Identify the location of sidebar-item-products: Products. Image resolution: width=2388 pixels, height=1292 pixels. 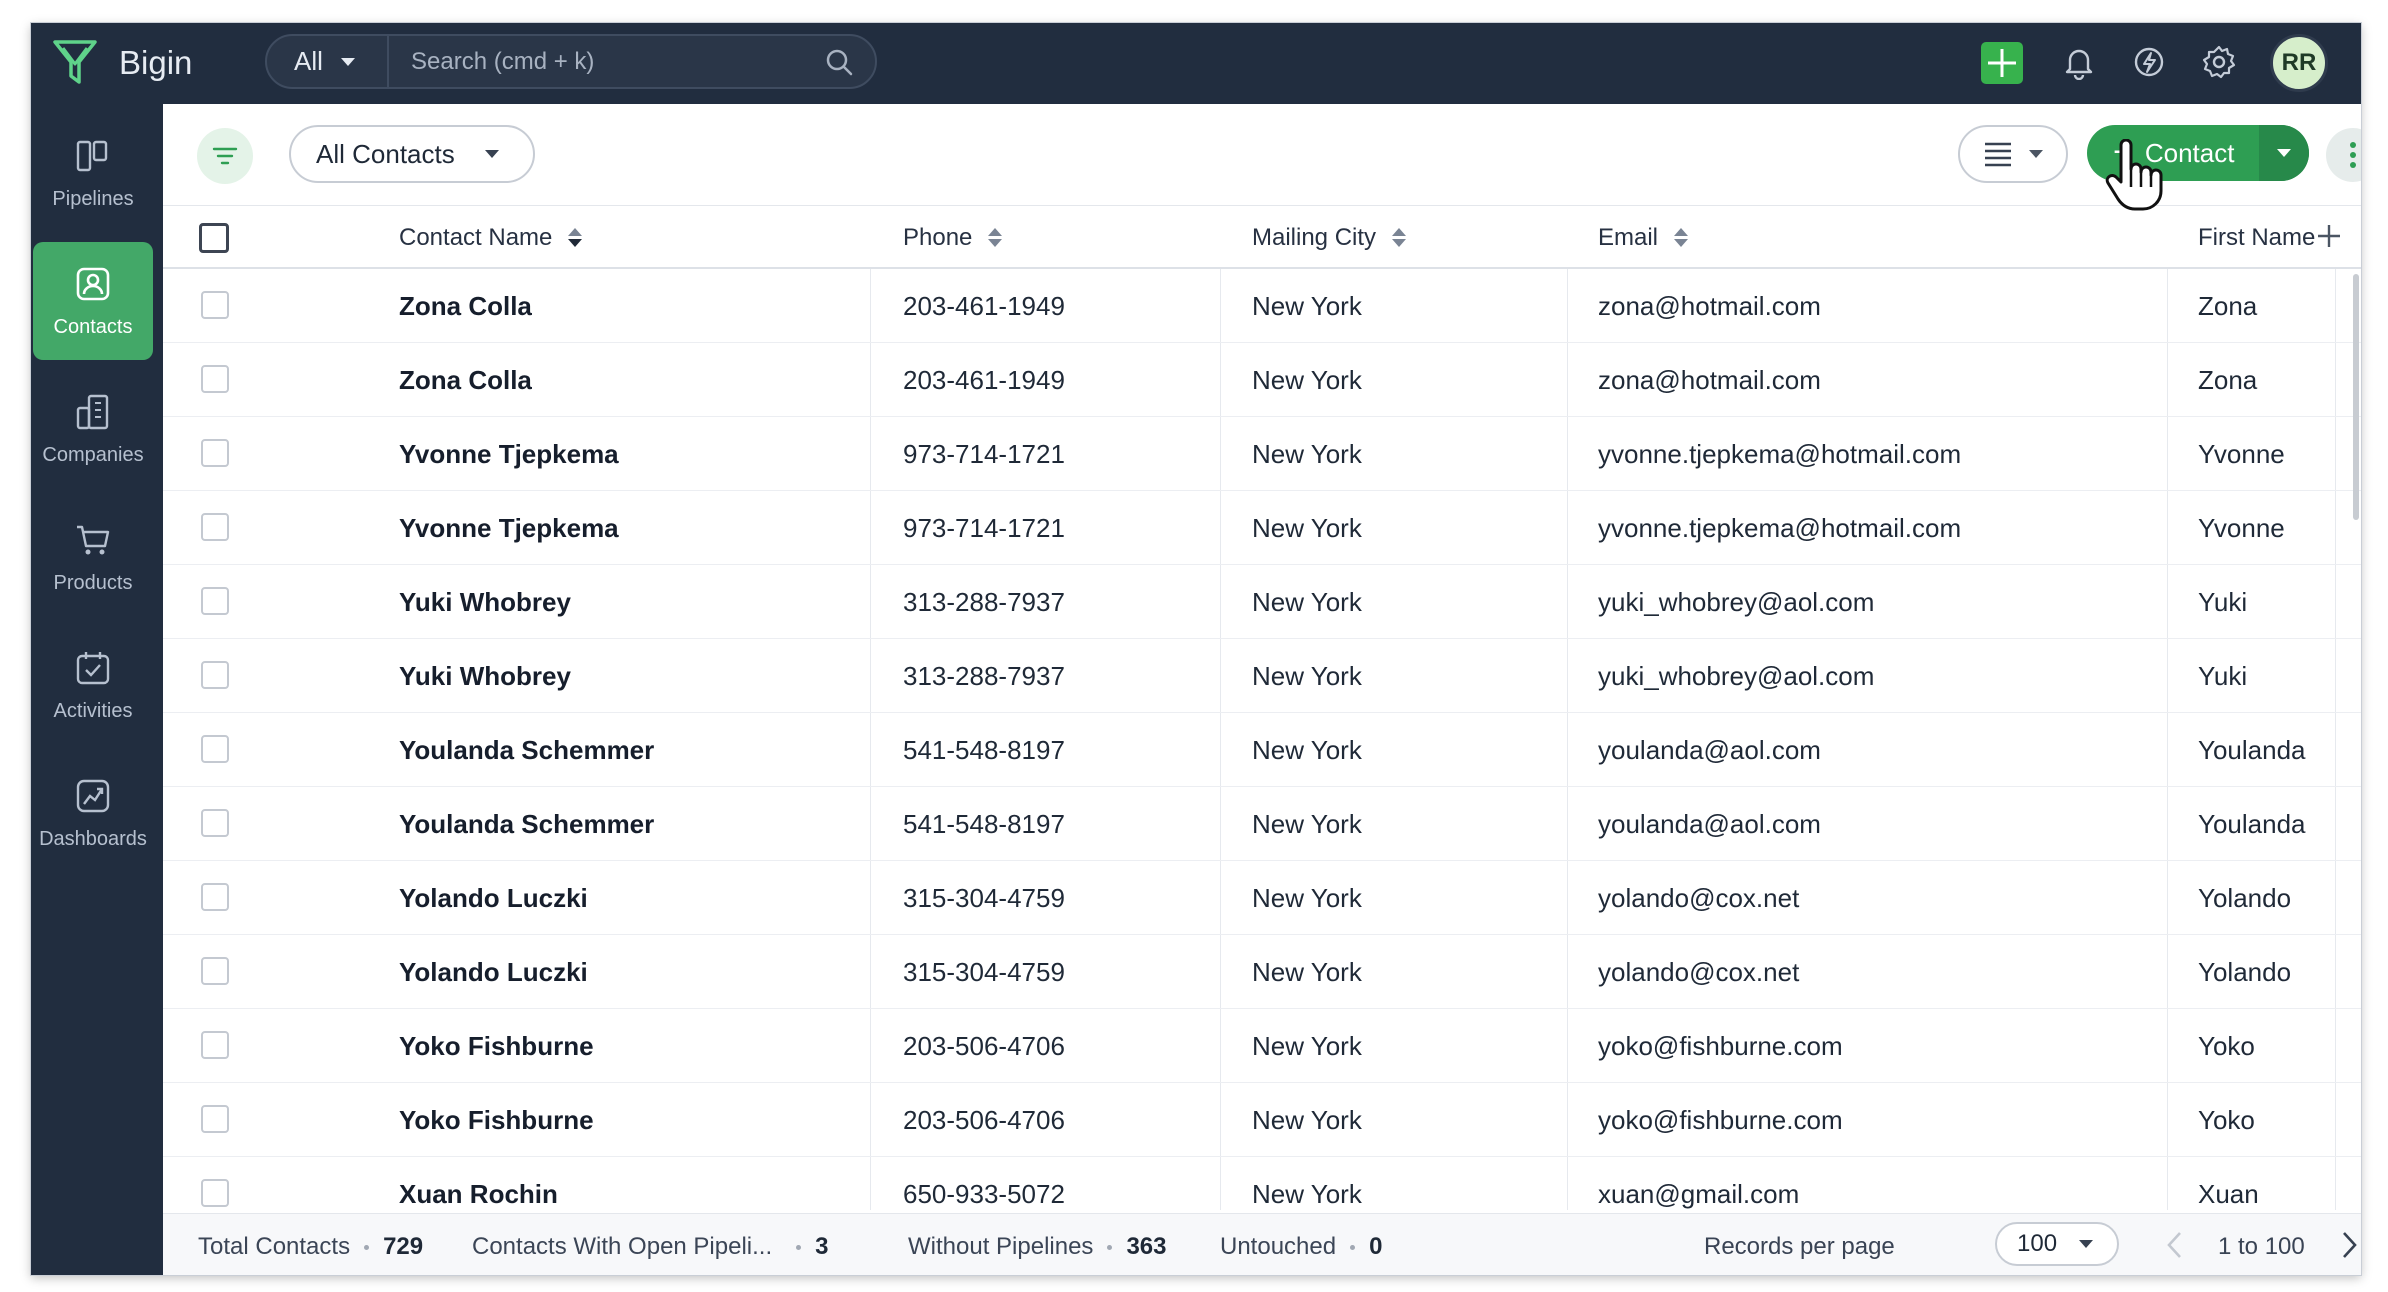
(93, 557).